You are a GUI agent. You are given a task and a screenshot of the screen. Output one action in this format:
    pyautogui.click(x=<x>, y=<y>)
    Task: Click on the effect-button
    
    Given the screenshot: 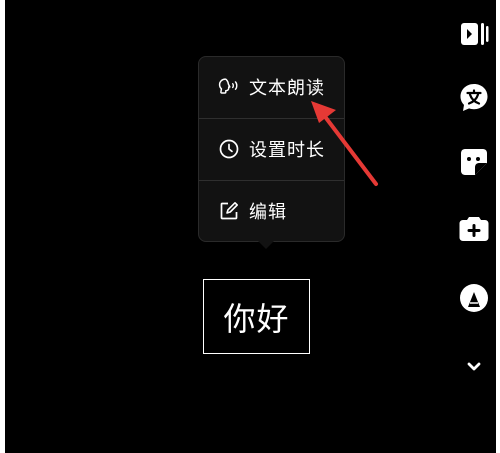 What is the action you would take?
    pyautogui.click(x=474, y=230)
    